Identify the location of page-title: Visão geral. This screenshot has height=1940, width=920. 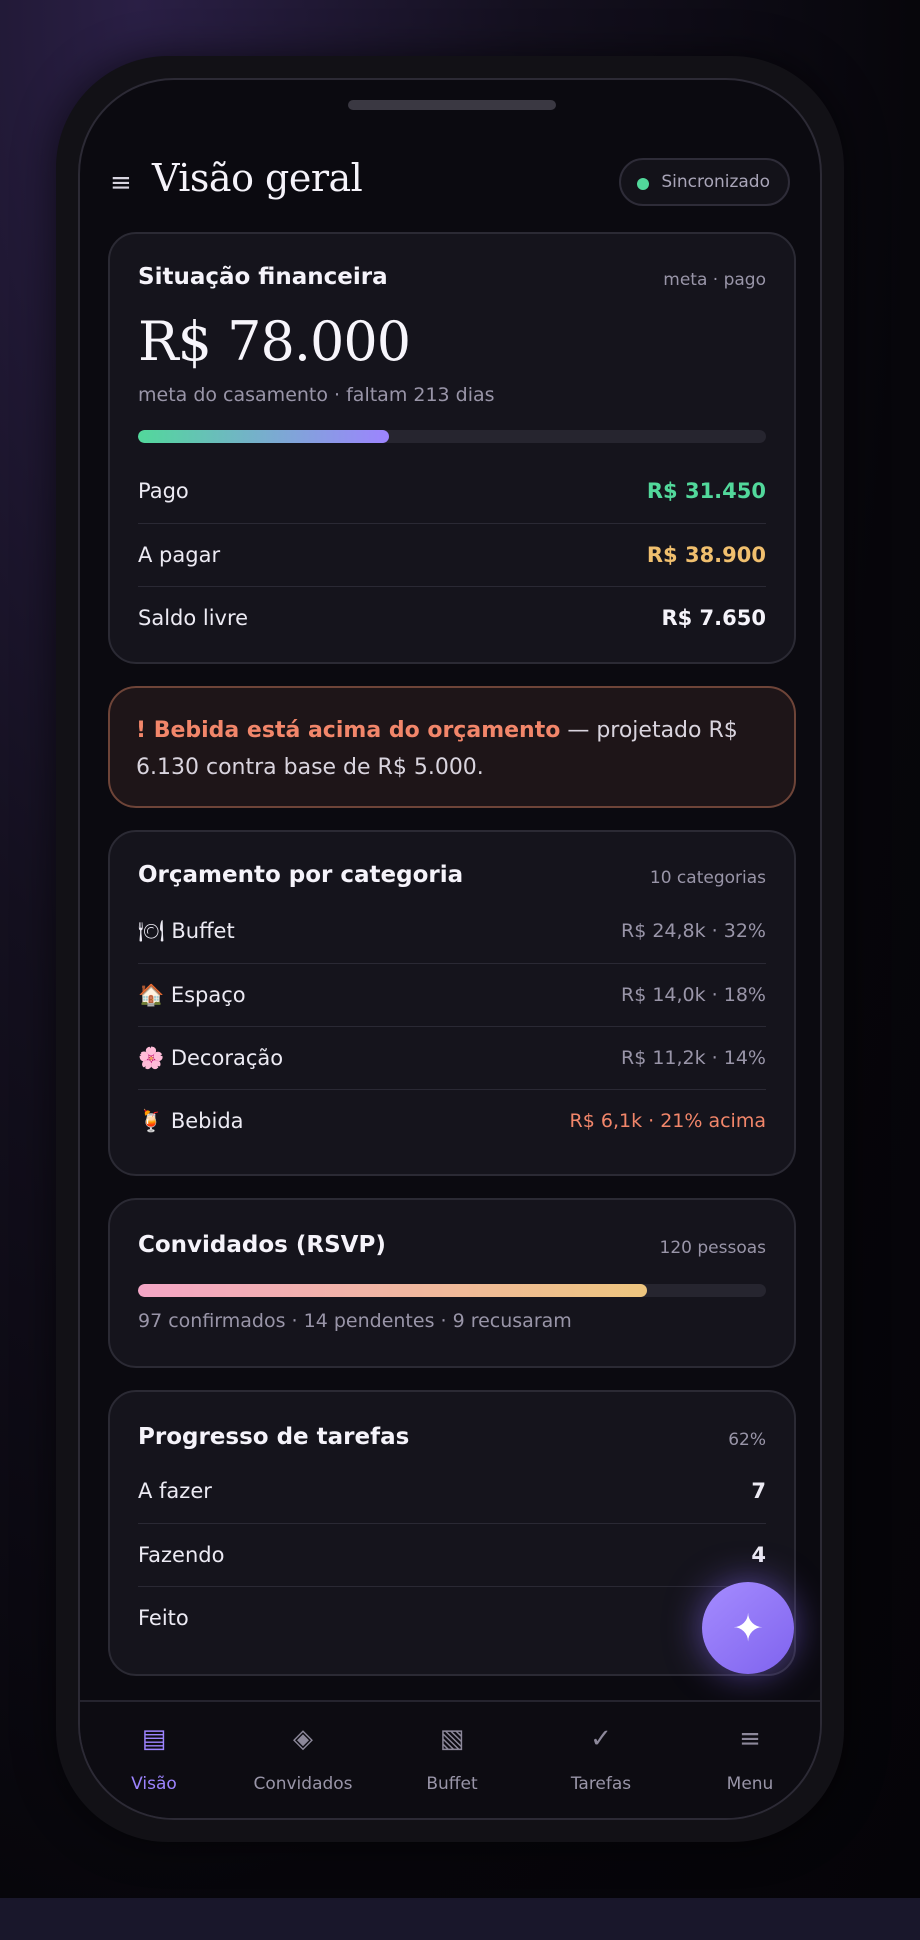
(257, 178).